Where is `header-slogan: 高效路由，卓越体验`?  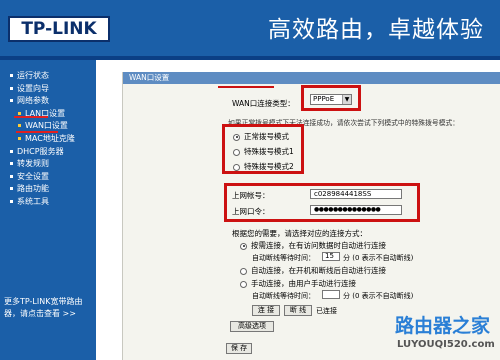
header-slogan: 高效路由，卓越体验 is located at coordinates (376, 30).